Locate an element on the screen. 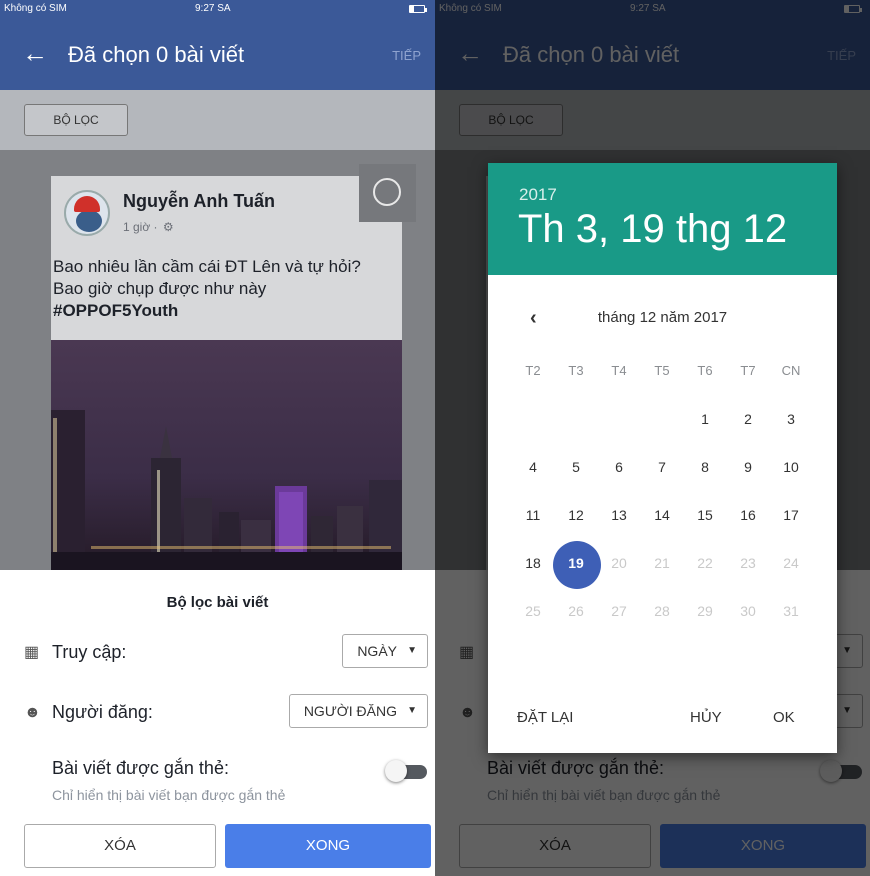 The image size is (870, 876). calendar-day: 3 is located at coordinates (791, 419).